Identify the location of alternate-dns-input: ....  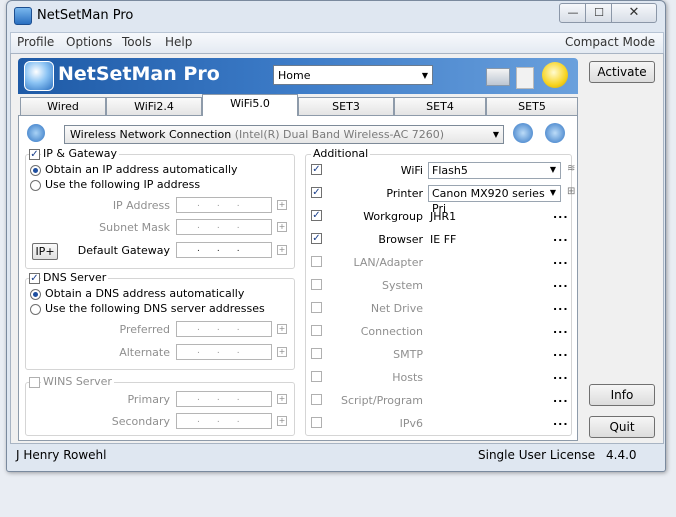
(224, 352).